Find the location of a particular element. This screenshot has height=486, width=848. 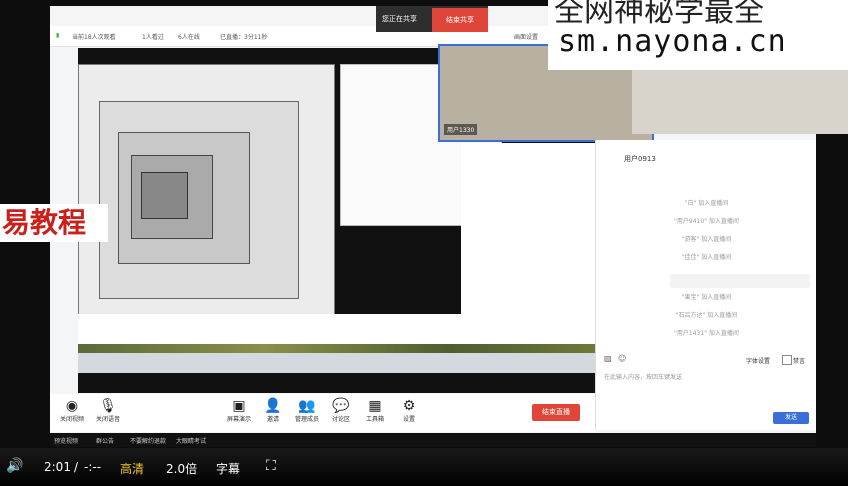

microphone-icon: 🎙 is located at coordinates (108, 406).